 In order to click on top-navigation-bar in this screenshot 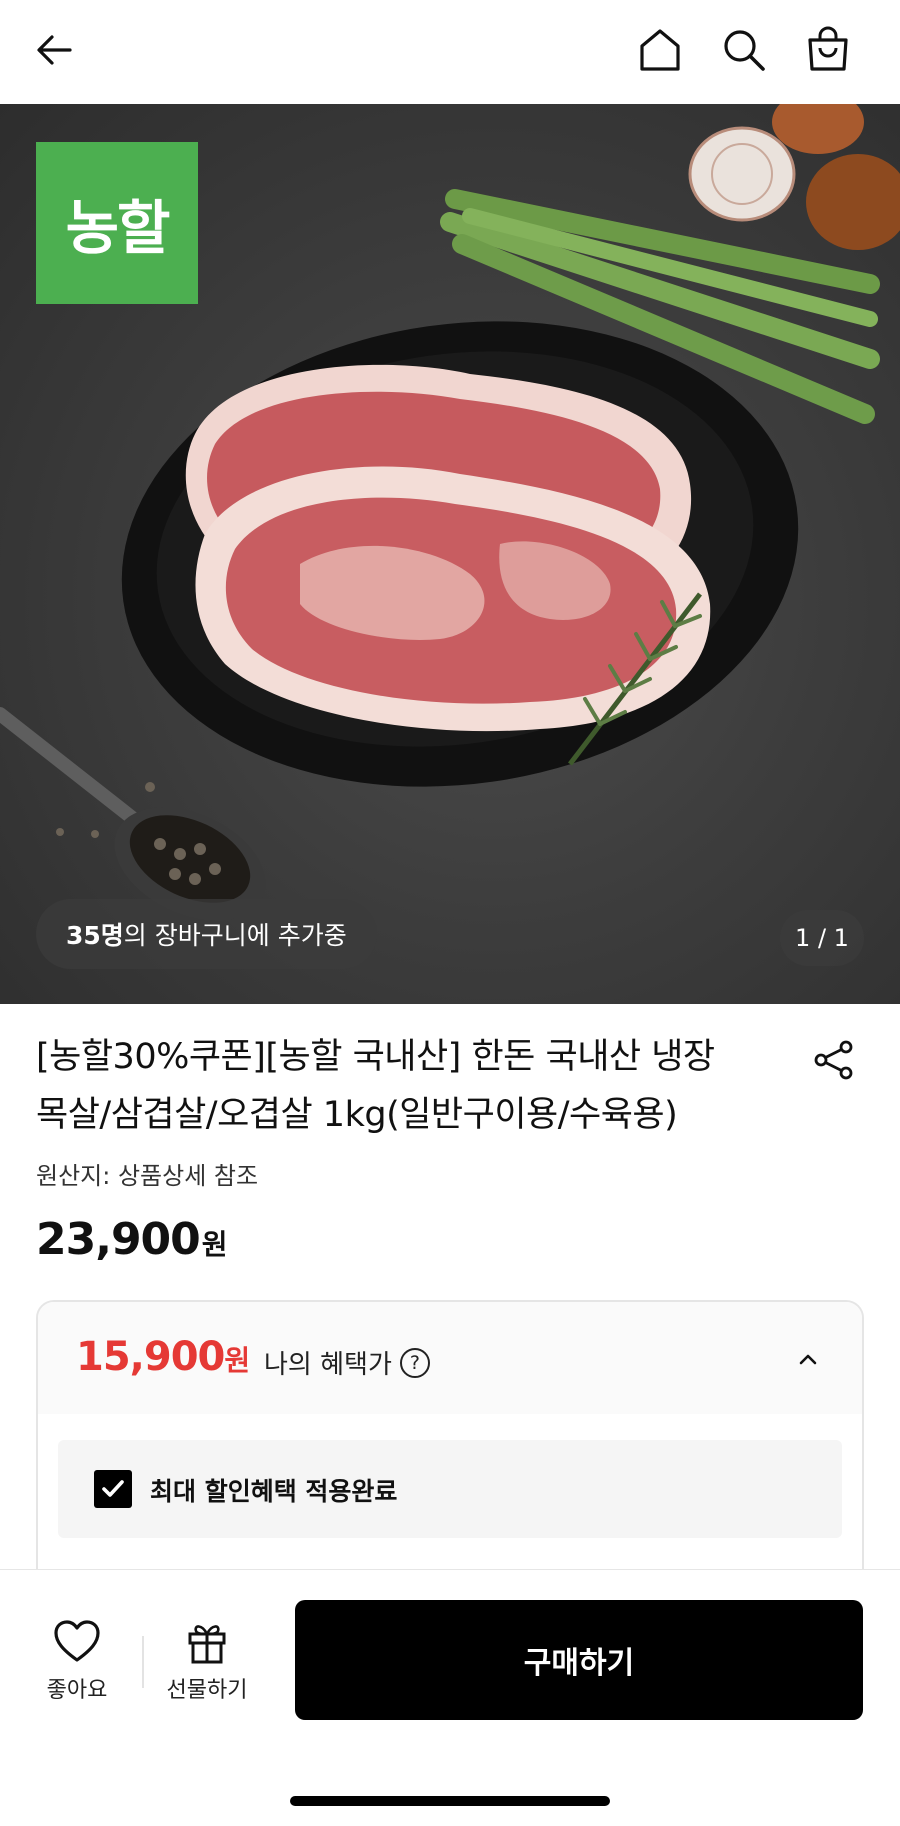, I will do `click(450, 52)`.